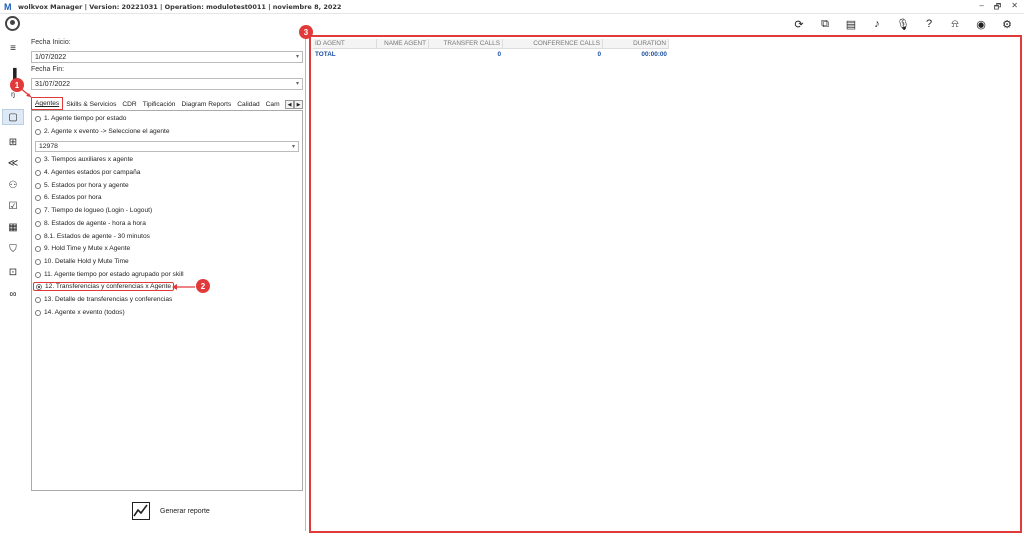 The image size is (1024, 536). Describe the element at coordinates (981, 8) in the screenshot. I see `minimize-button: –` at that location.